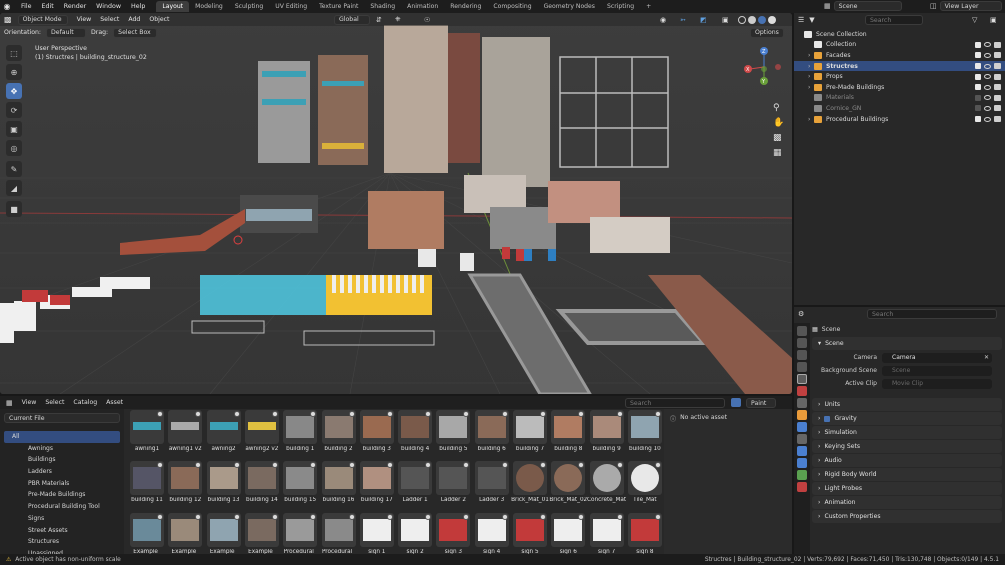  I want to click on asset-tile: sign 8, so click(644, 533).